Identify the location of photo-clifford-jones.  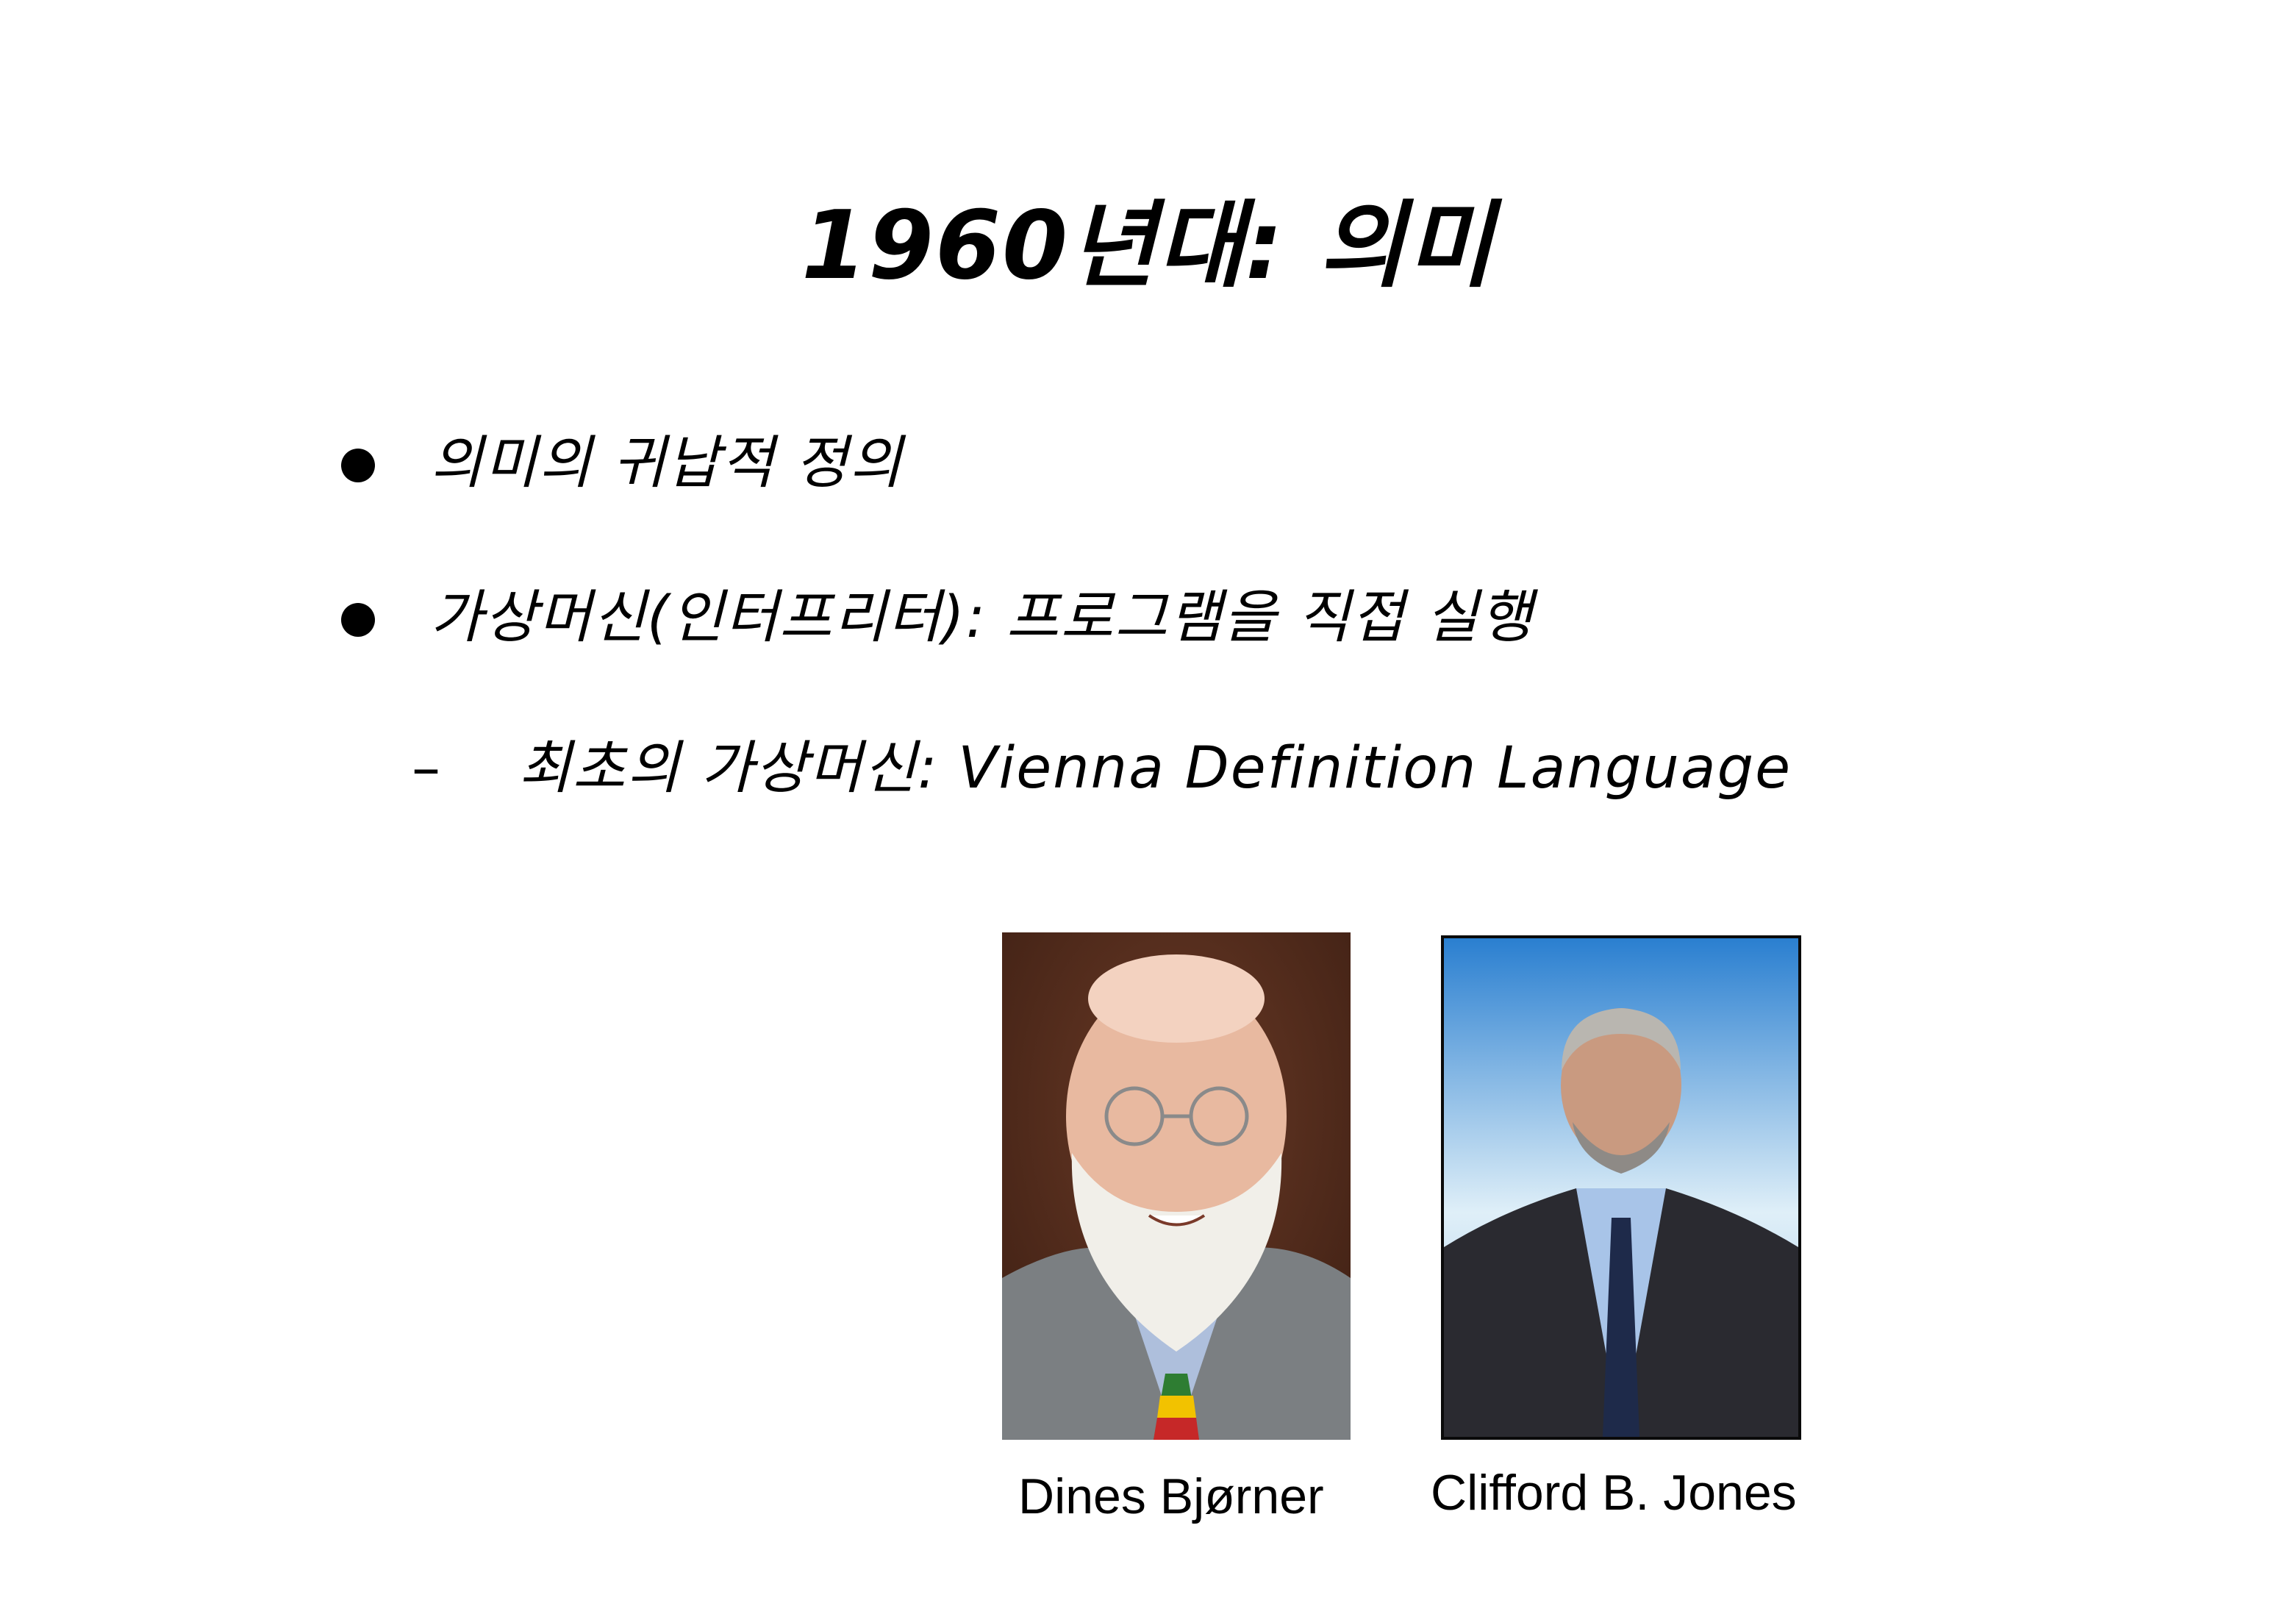
(1621, 1187).